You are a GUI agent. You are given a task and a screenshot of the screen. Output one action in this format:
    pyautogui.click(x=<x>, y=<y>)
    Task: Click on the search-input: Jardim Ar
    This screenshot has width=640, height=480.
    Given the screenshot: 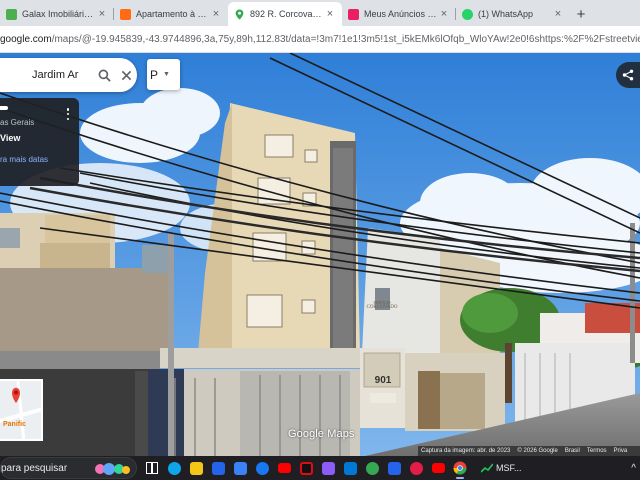 What is the action you would take?
    pyautogui.click(x=62, y=75)
    